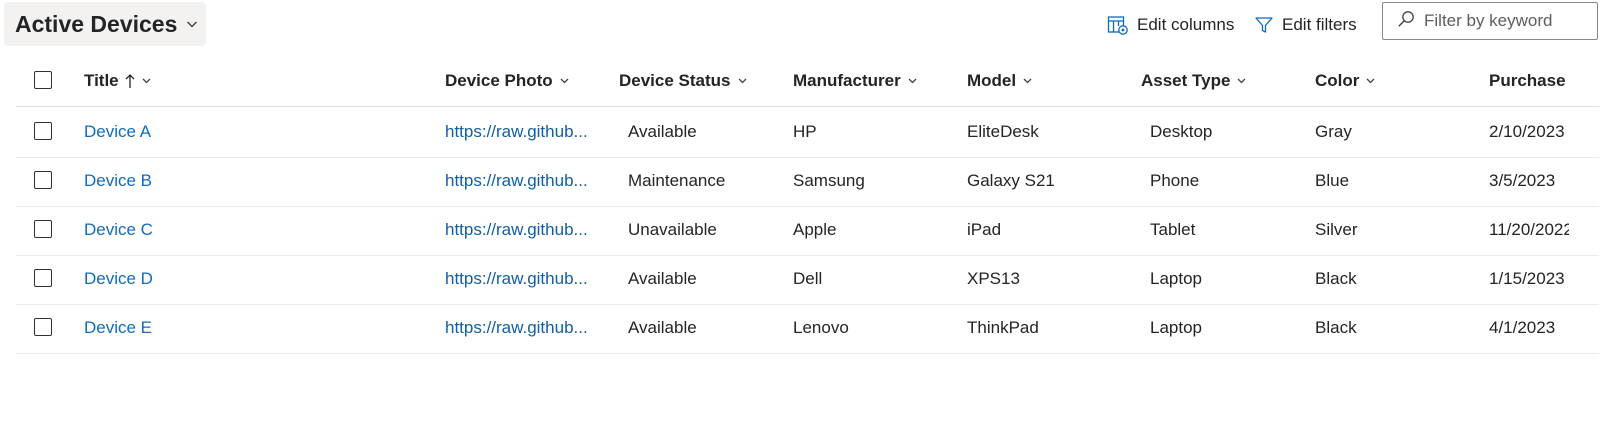 The image size is (1621, 421). I want to click on device-status-cell: Unavailable, so click(672, 229).